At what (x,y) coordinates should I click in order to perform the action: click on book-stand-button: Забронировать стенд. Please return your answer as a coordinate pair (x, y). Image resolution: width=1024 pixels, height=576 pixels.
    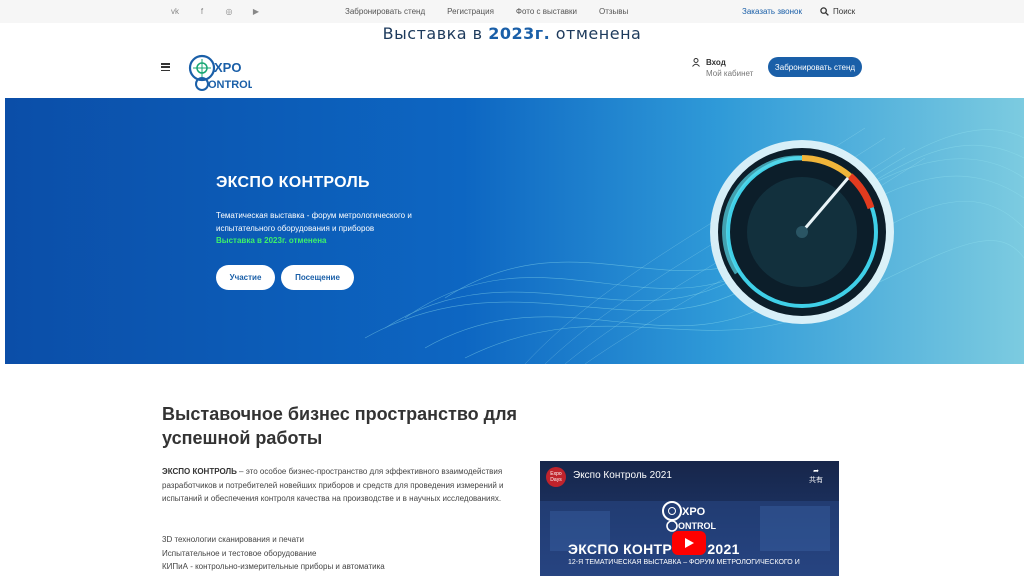
    Looking at the image, I should click on (815, 67).